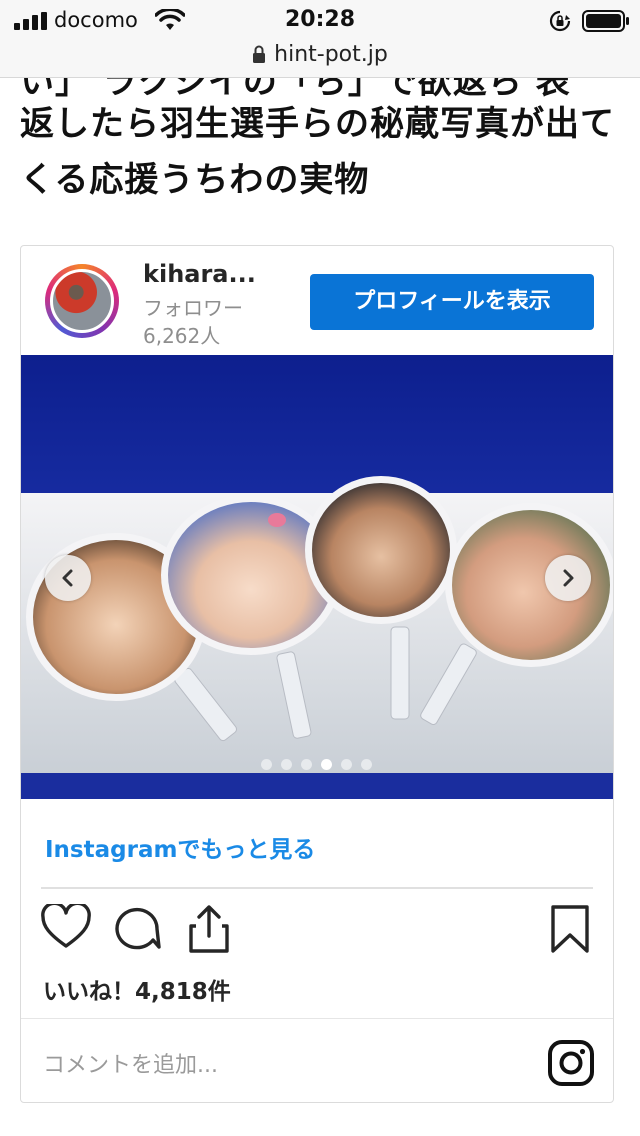 This screenshot has height=1136, width=640. Describe the element at coordinates (317, 930) in the screenshot. I see `action-bar` at that location.